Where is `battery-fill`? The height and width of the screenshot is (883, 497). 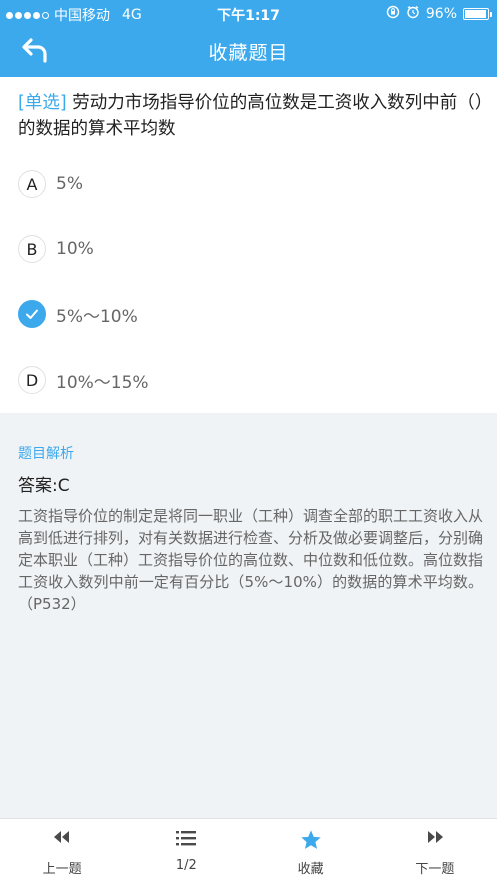
battery-fill is located at coordinates (476, 14).